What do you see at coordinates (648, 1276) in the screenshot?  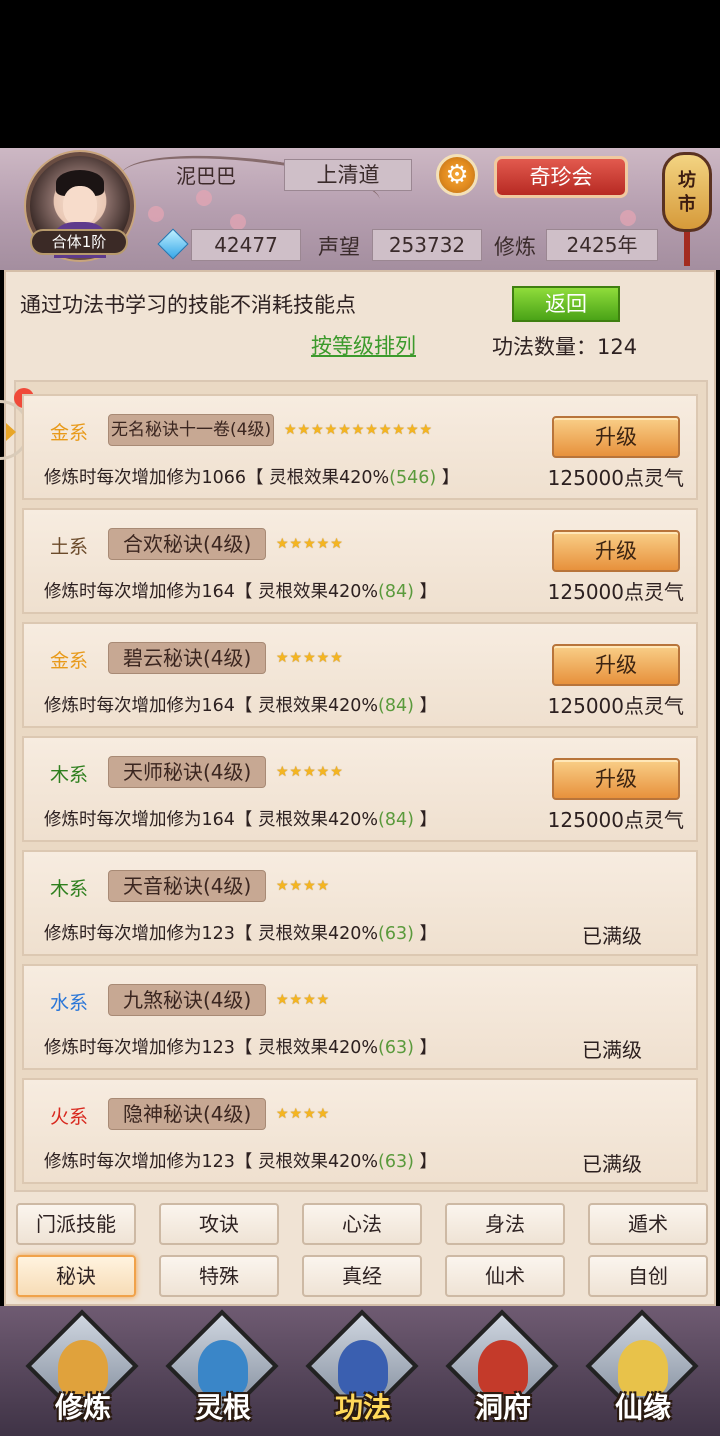 I see `tab-9: 自创` at bounding box center [648, 1276].